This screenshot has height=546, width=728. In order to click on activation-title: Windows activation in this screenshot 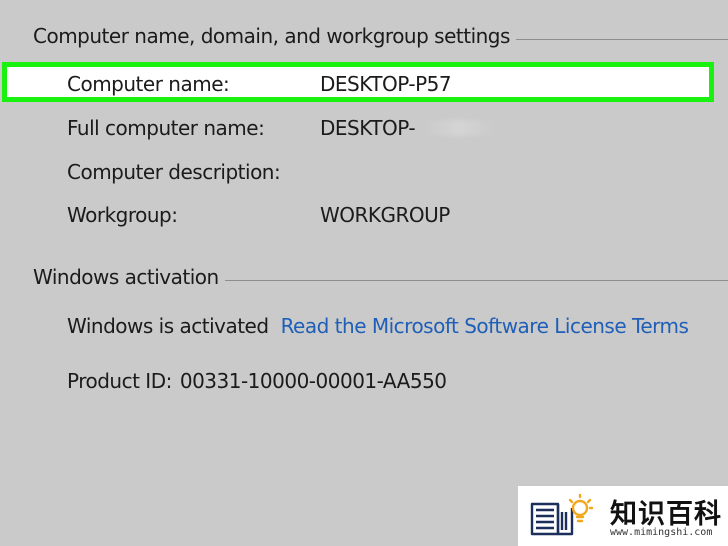, I will do `click(126, 277)`.